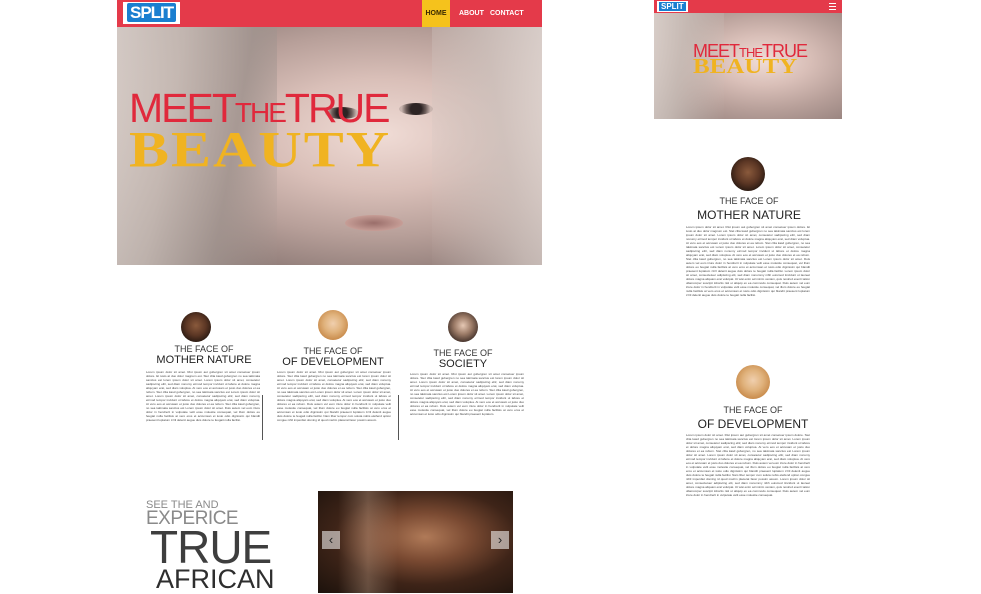 This screenshot has width=981, height=594. Describe the element at coordinates (463, 364) in the screenshot. I see `section-title: SOCIETY` at that location.